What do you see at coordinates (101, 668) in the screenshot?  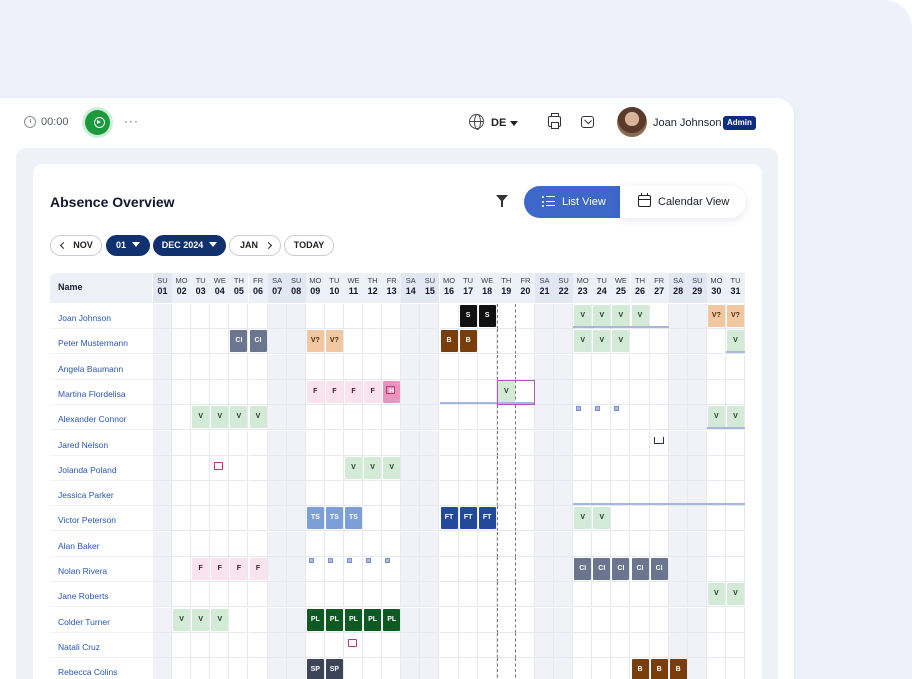 I see `employee-name: Rebecca Colins` at bounding box center [101, 668].